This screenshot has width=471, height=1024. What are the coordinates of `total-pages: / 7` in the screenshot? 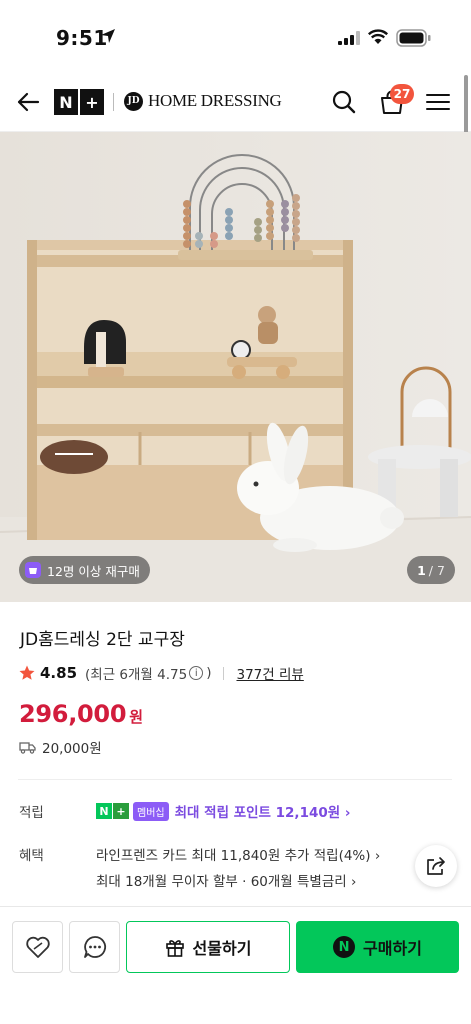 It's located at (436, 570).